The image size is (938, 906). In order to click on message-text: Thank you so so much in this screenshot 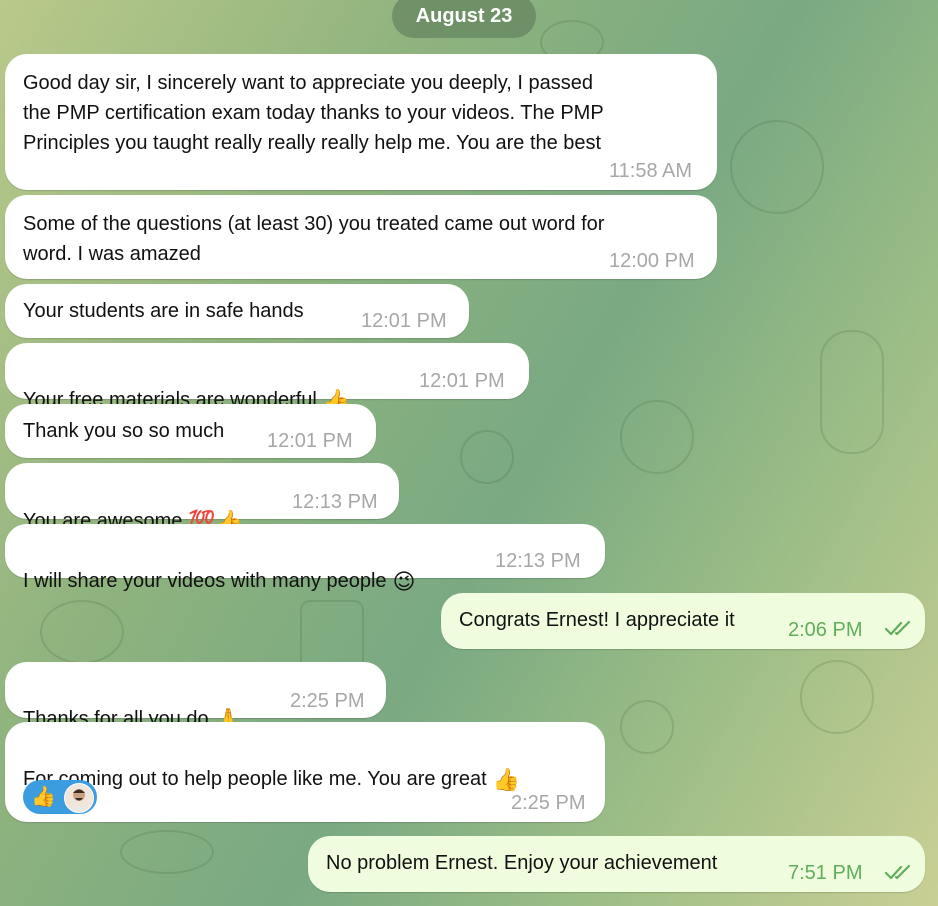, I will do `click(124, 431)`.